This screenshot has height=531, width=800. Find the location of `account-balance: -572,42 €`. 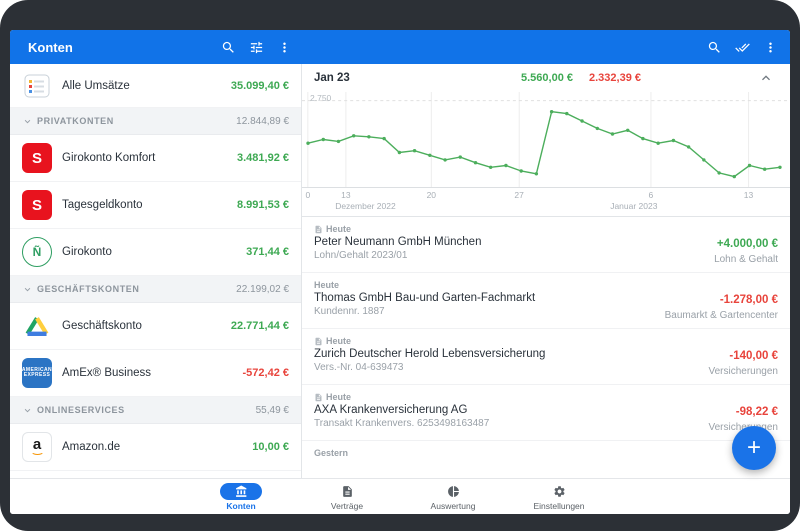

account-balance: -572,42 € is located at coordinates (265, 373).